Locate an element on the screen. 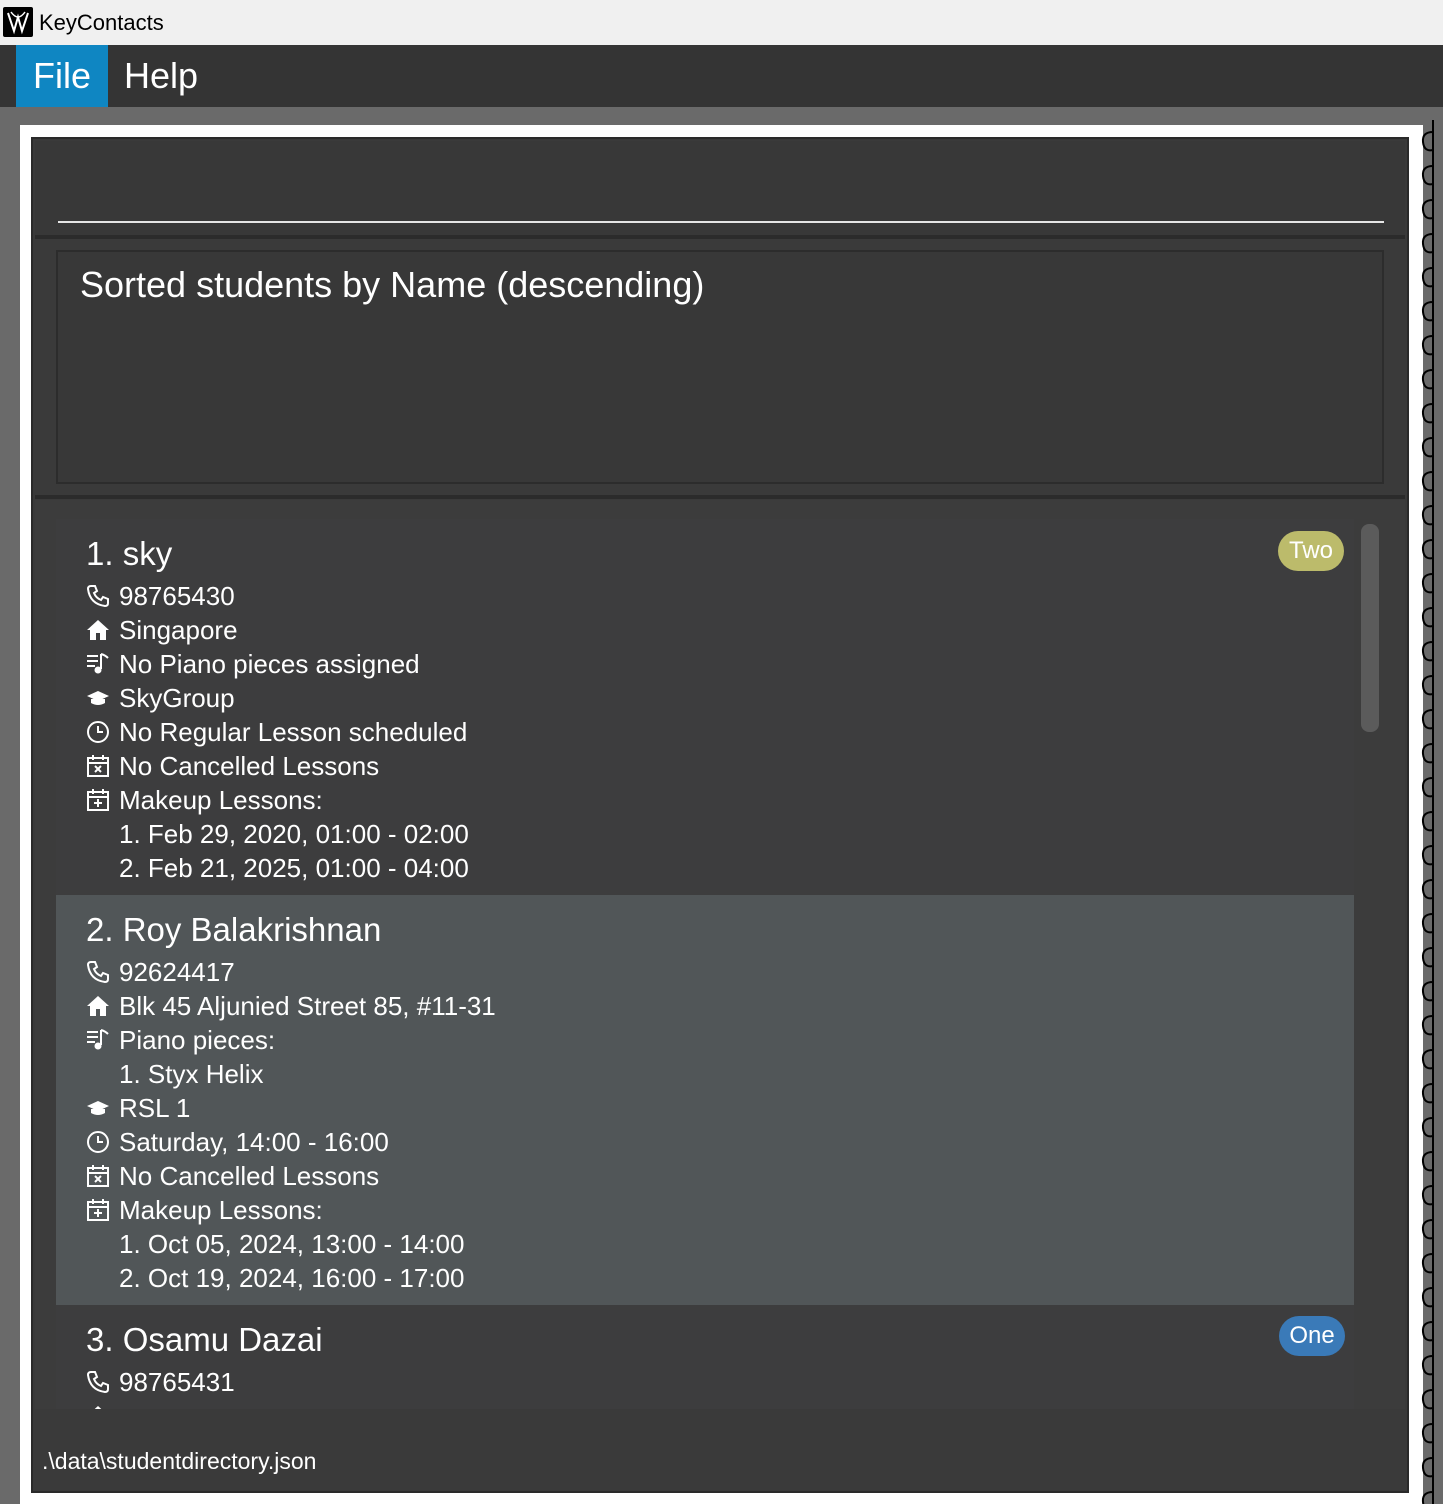  phone-value: 92624417 is located at coordinates (177, 972).